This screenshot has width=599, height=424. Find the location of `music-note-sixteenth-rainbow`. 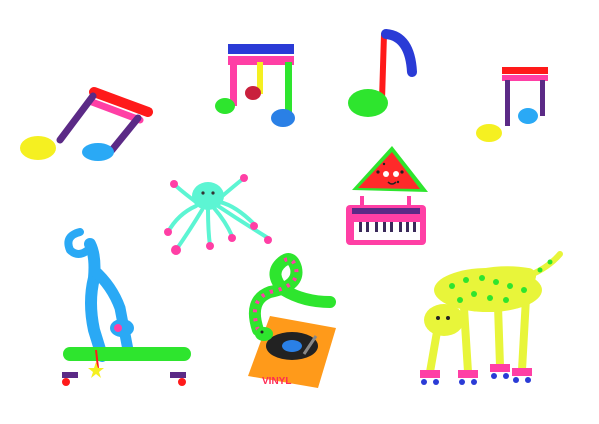

music-note-sixteenth-rainbow is located at coordinates (255, 85).